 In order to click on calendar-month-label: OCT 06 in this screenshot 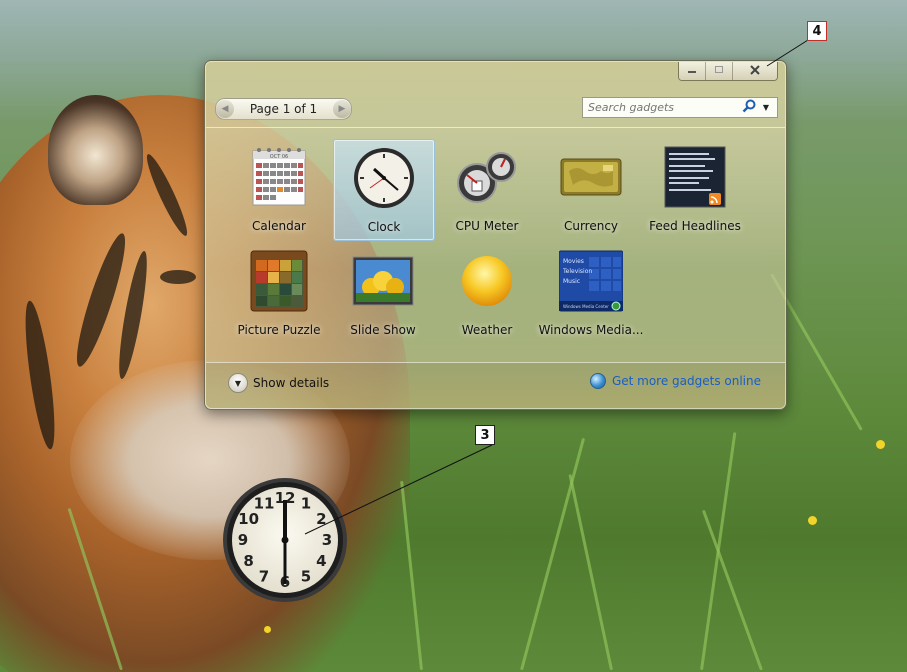, I will do `click(279, 157)`.